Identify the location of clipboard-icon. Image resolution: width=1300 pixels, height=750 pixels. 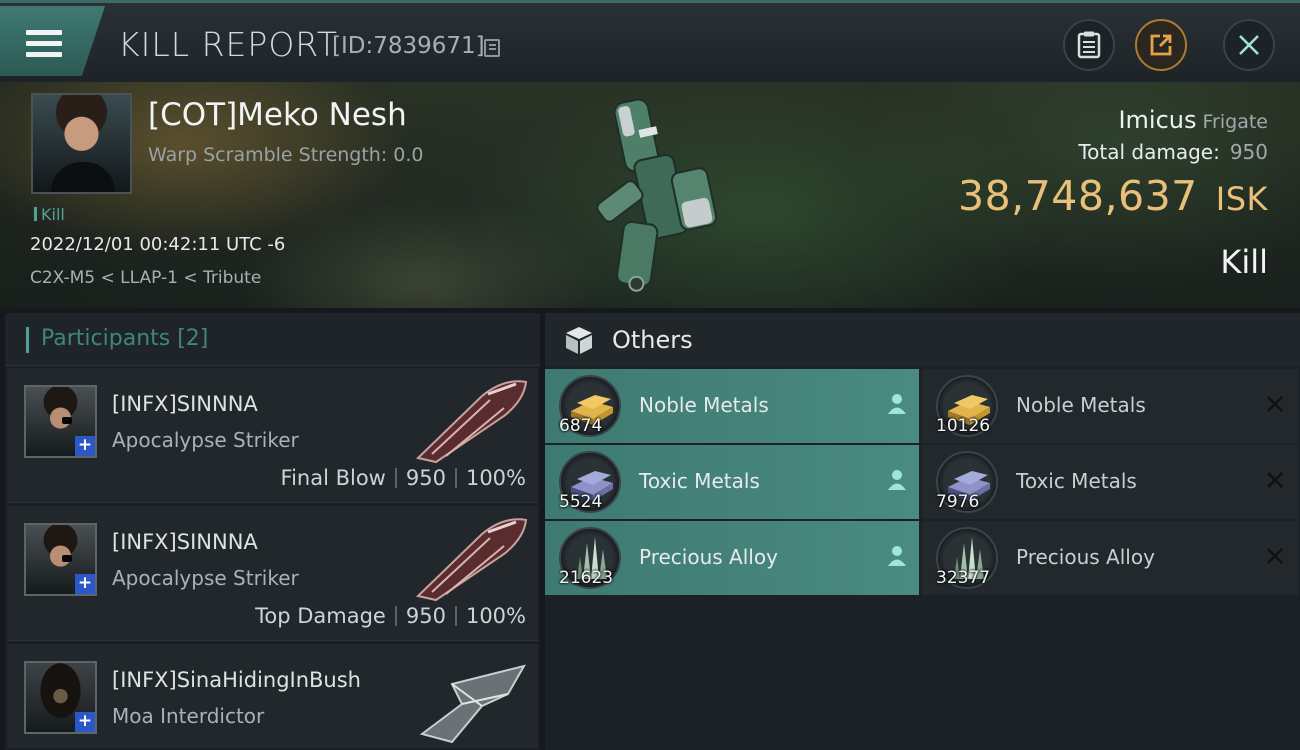
(1089, 45).